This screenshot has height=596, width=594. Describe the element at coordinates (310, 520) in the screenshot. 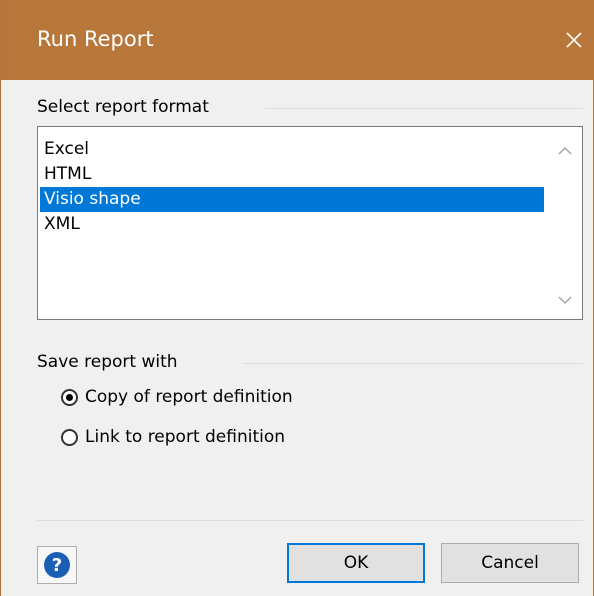

I see `footer-divider` at that location.